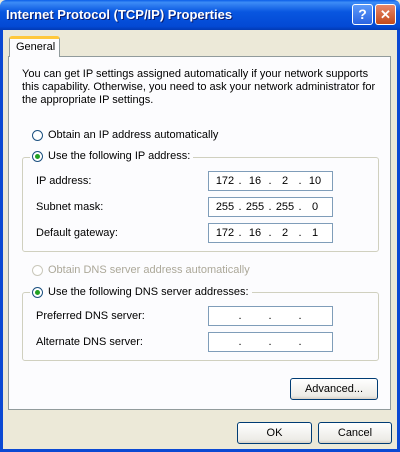  Describe the element at coordinates (225, 233) in the screenshot. I see `gateway-octet-1: 172` at that location.